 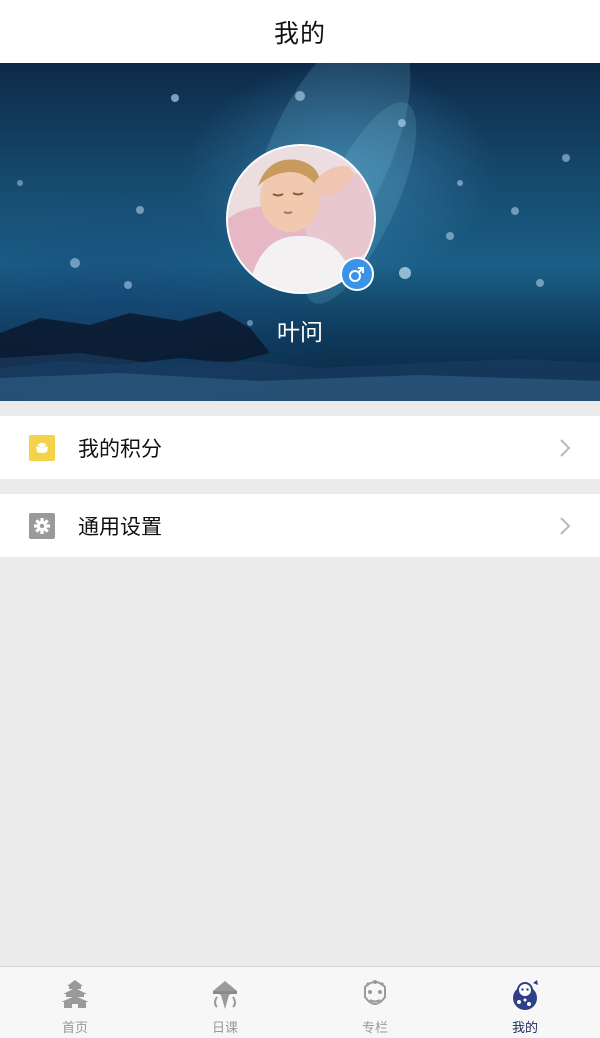 What do you see at coordinates (75, 994) in the screenshot?
I see `temple-icon` at bounding box center [75, 994].